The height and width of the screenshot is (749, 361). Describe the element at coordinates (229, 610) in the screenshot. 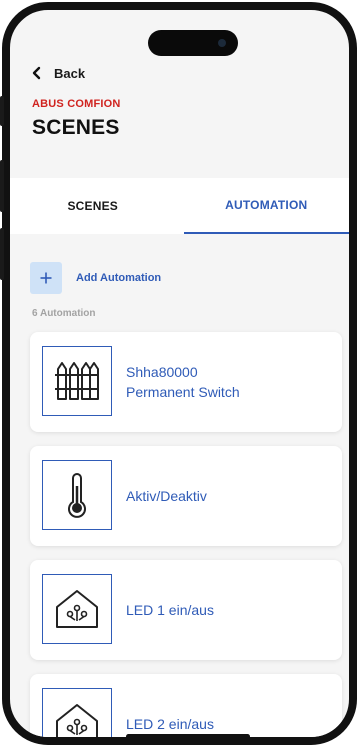

I see `automation-text: LED 1 ein/aus` at that location.